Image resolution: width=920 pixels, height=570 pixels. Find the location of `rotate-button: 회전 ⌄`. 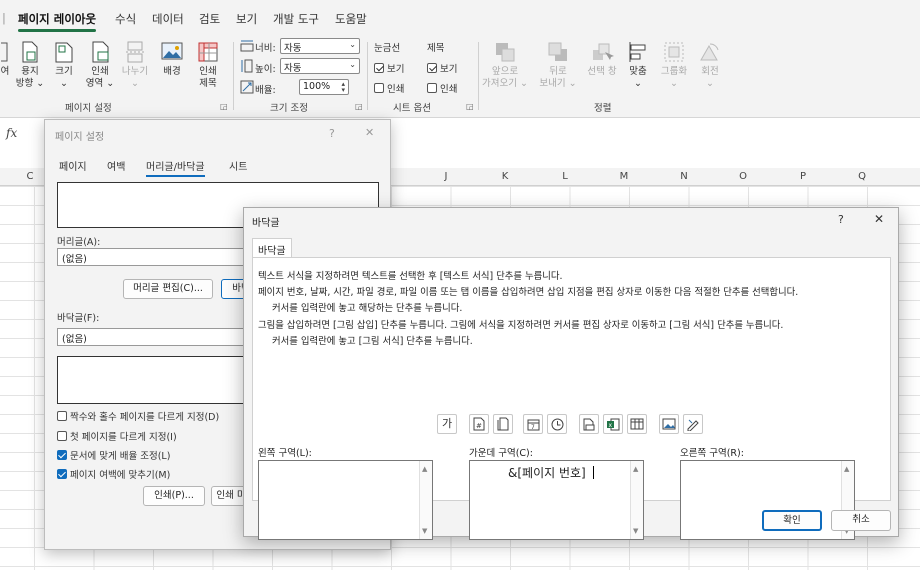

rotate-button: 회전 ⌄ is located at coordinates (710, 65).